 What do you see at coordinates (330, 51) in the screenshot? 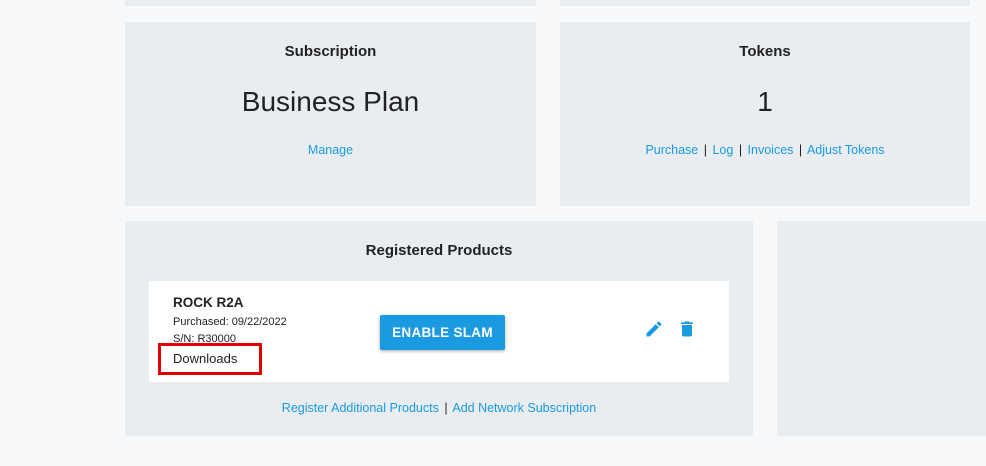
I see `subscription-title: Subscription` at bounding box center [330, 51].